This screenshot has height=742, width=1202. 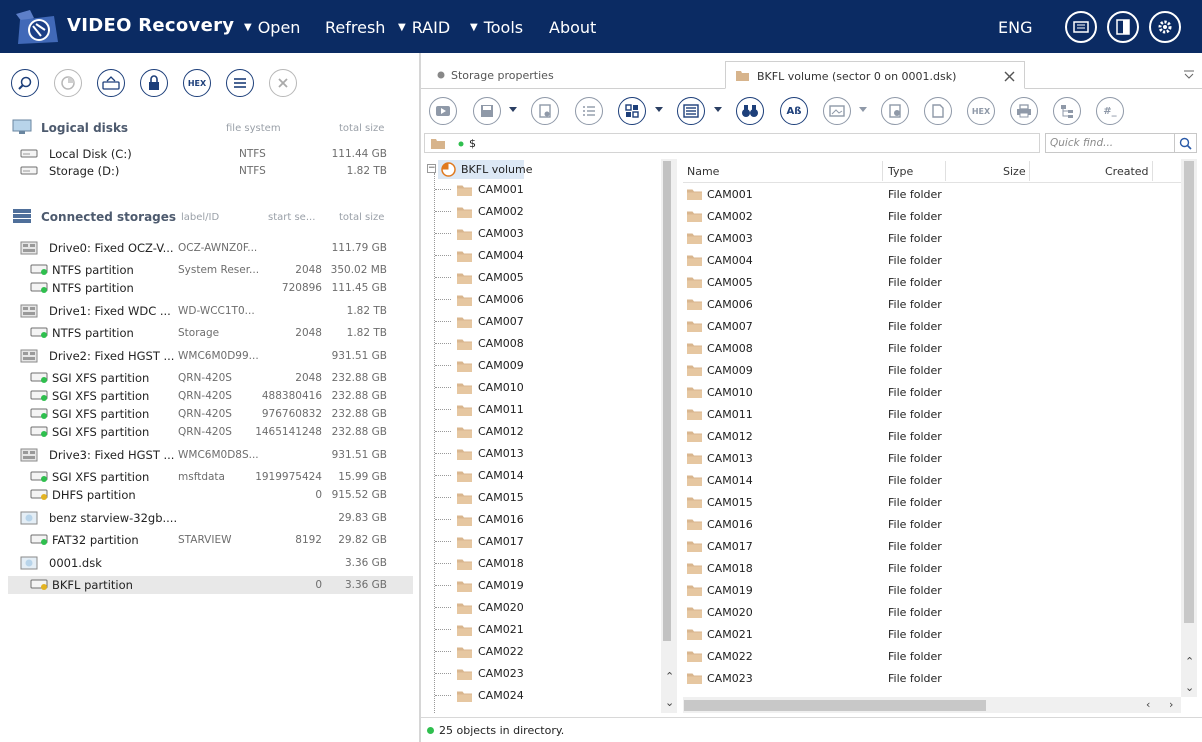 What do you see at coordinates (544, 256) in the screenshot?
I see `tree-folder-item: CAM004` at bounding box center [544, 256].